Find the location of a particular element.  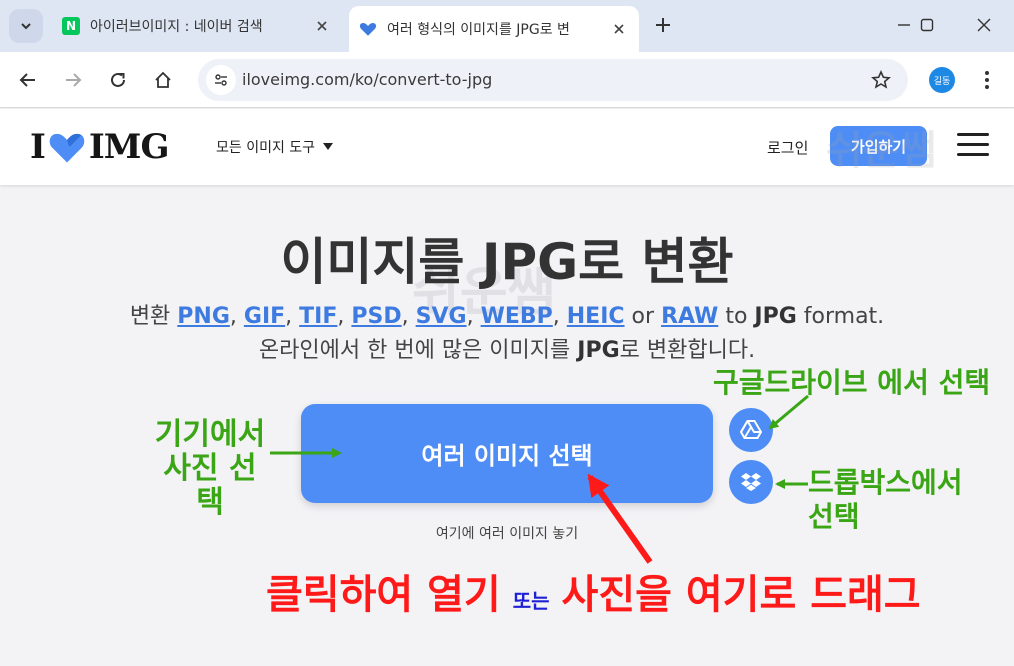

google-drive-icon is located at coordinates (751, 429).